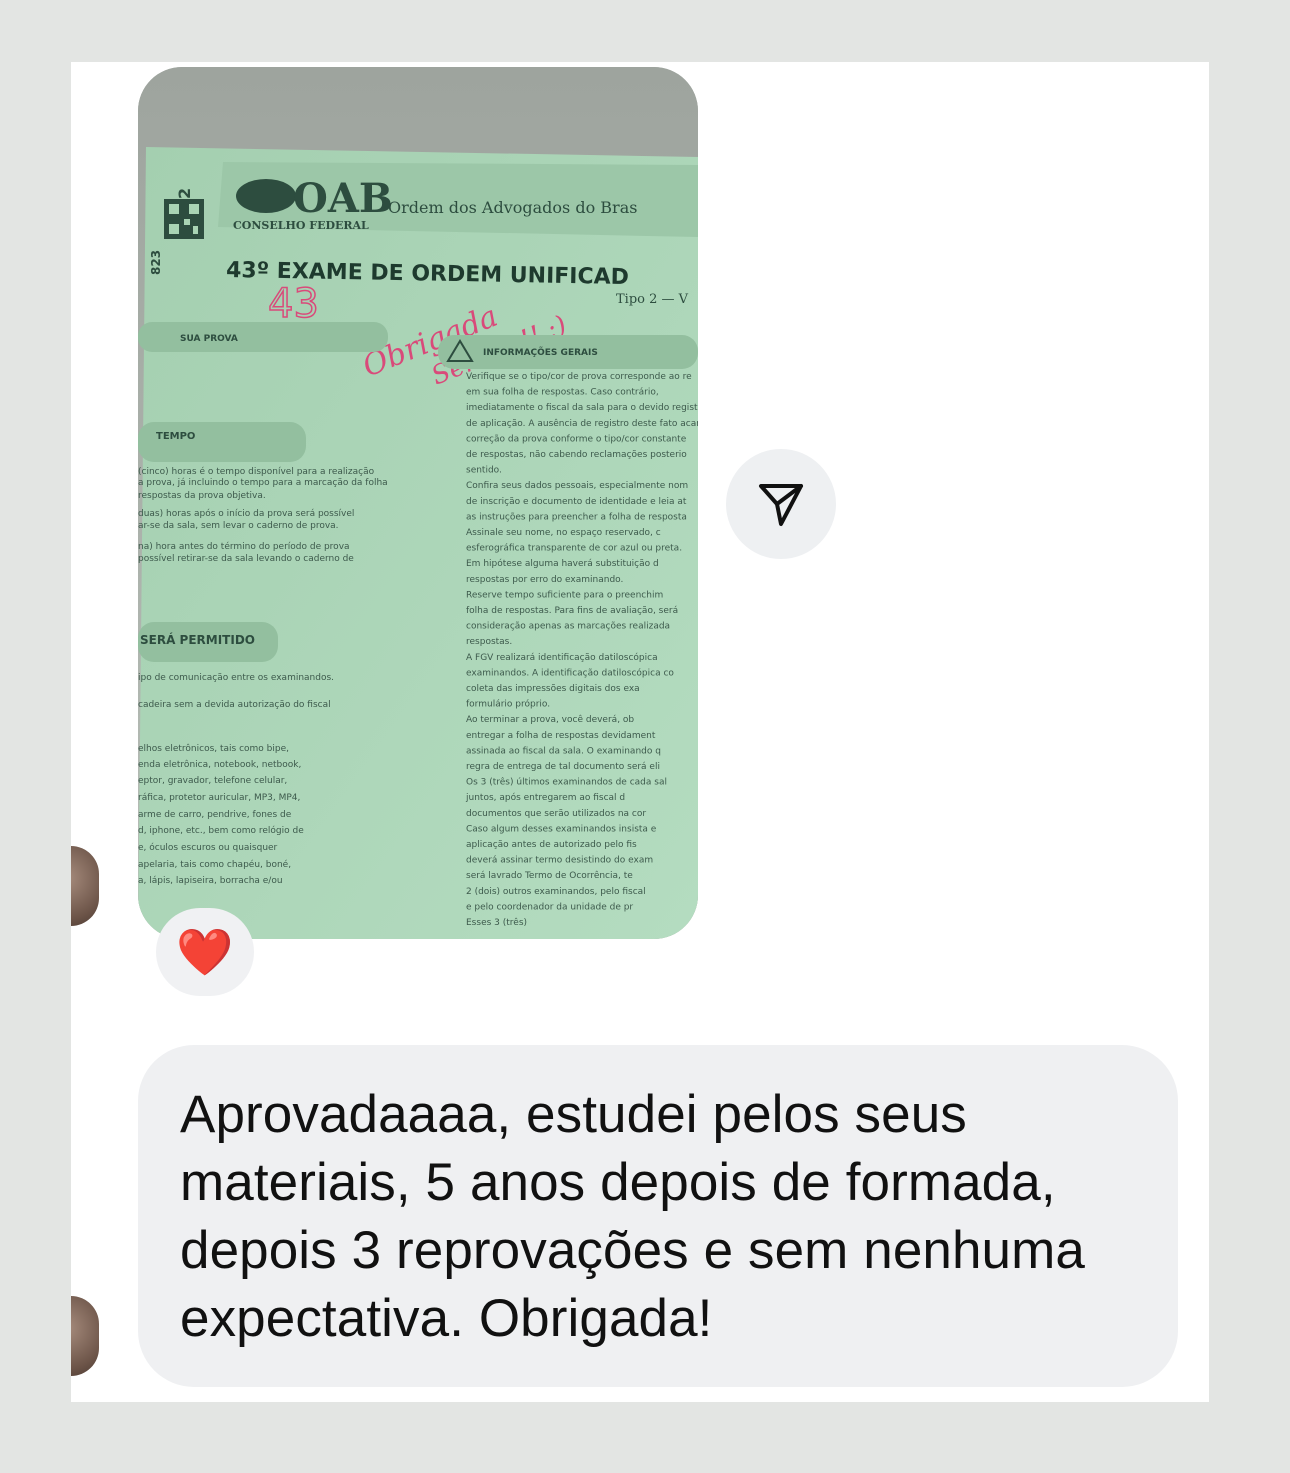  I want to click on share-button, so click(781, 504).